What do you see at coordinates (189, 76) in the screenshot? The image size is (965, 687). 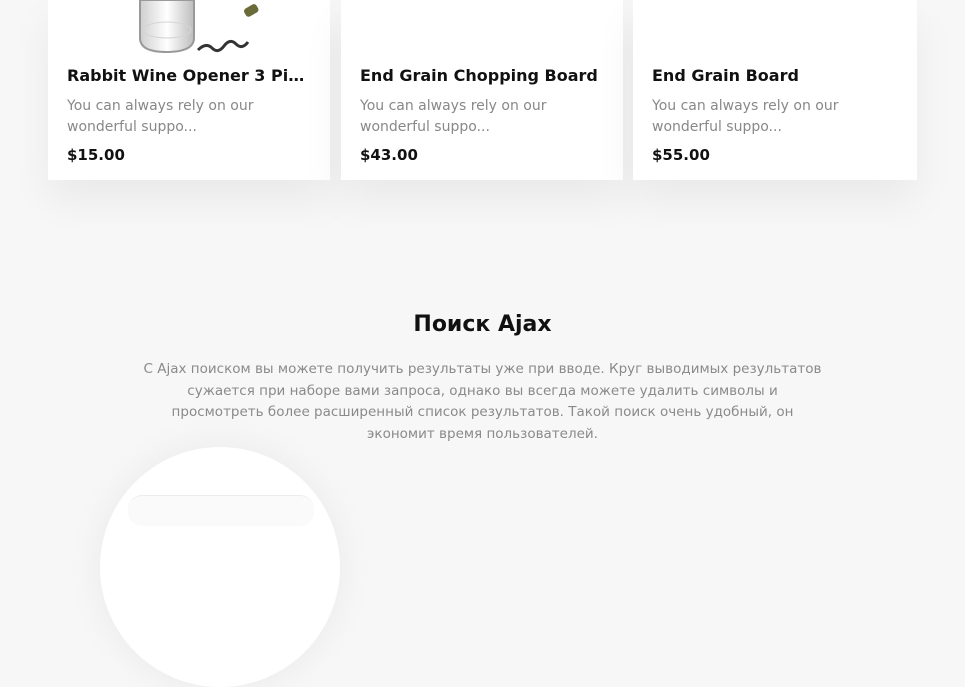 I see `product-title: Rabbit Wine Opener 3 Piece Set` at bounding box center [189, 76].